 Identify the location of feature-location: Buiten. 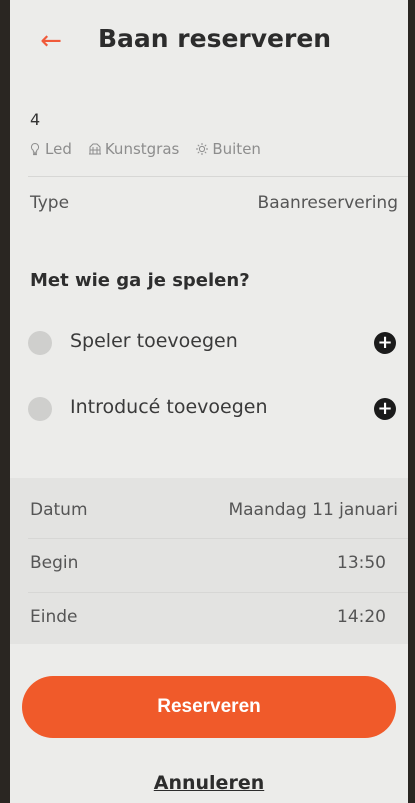
(228, 149).